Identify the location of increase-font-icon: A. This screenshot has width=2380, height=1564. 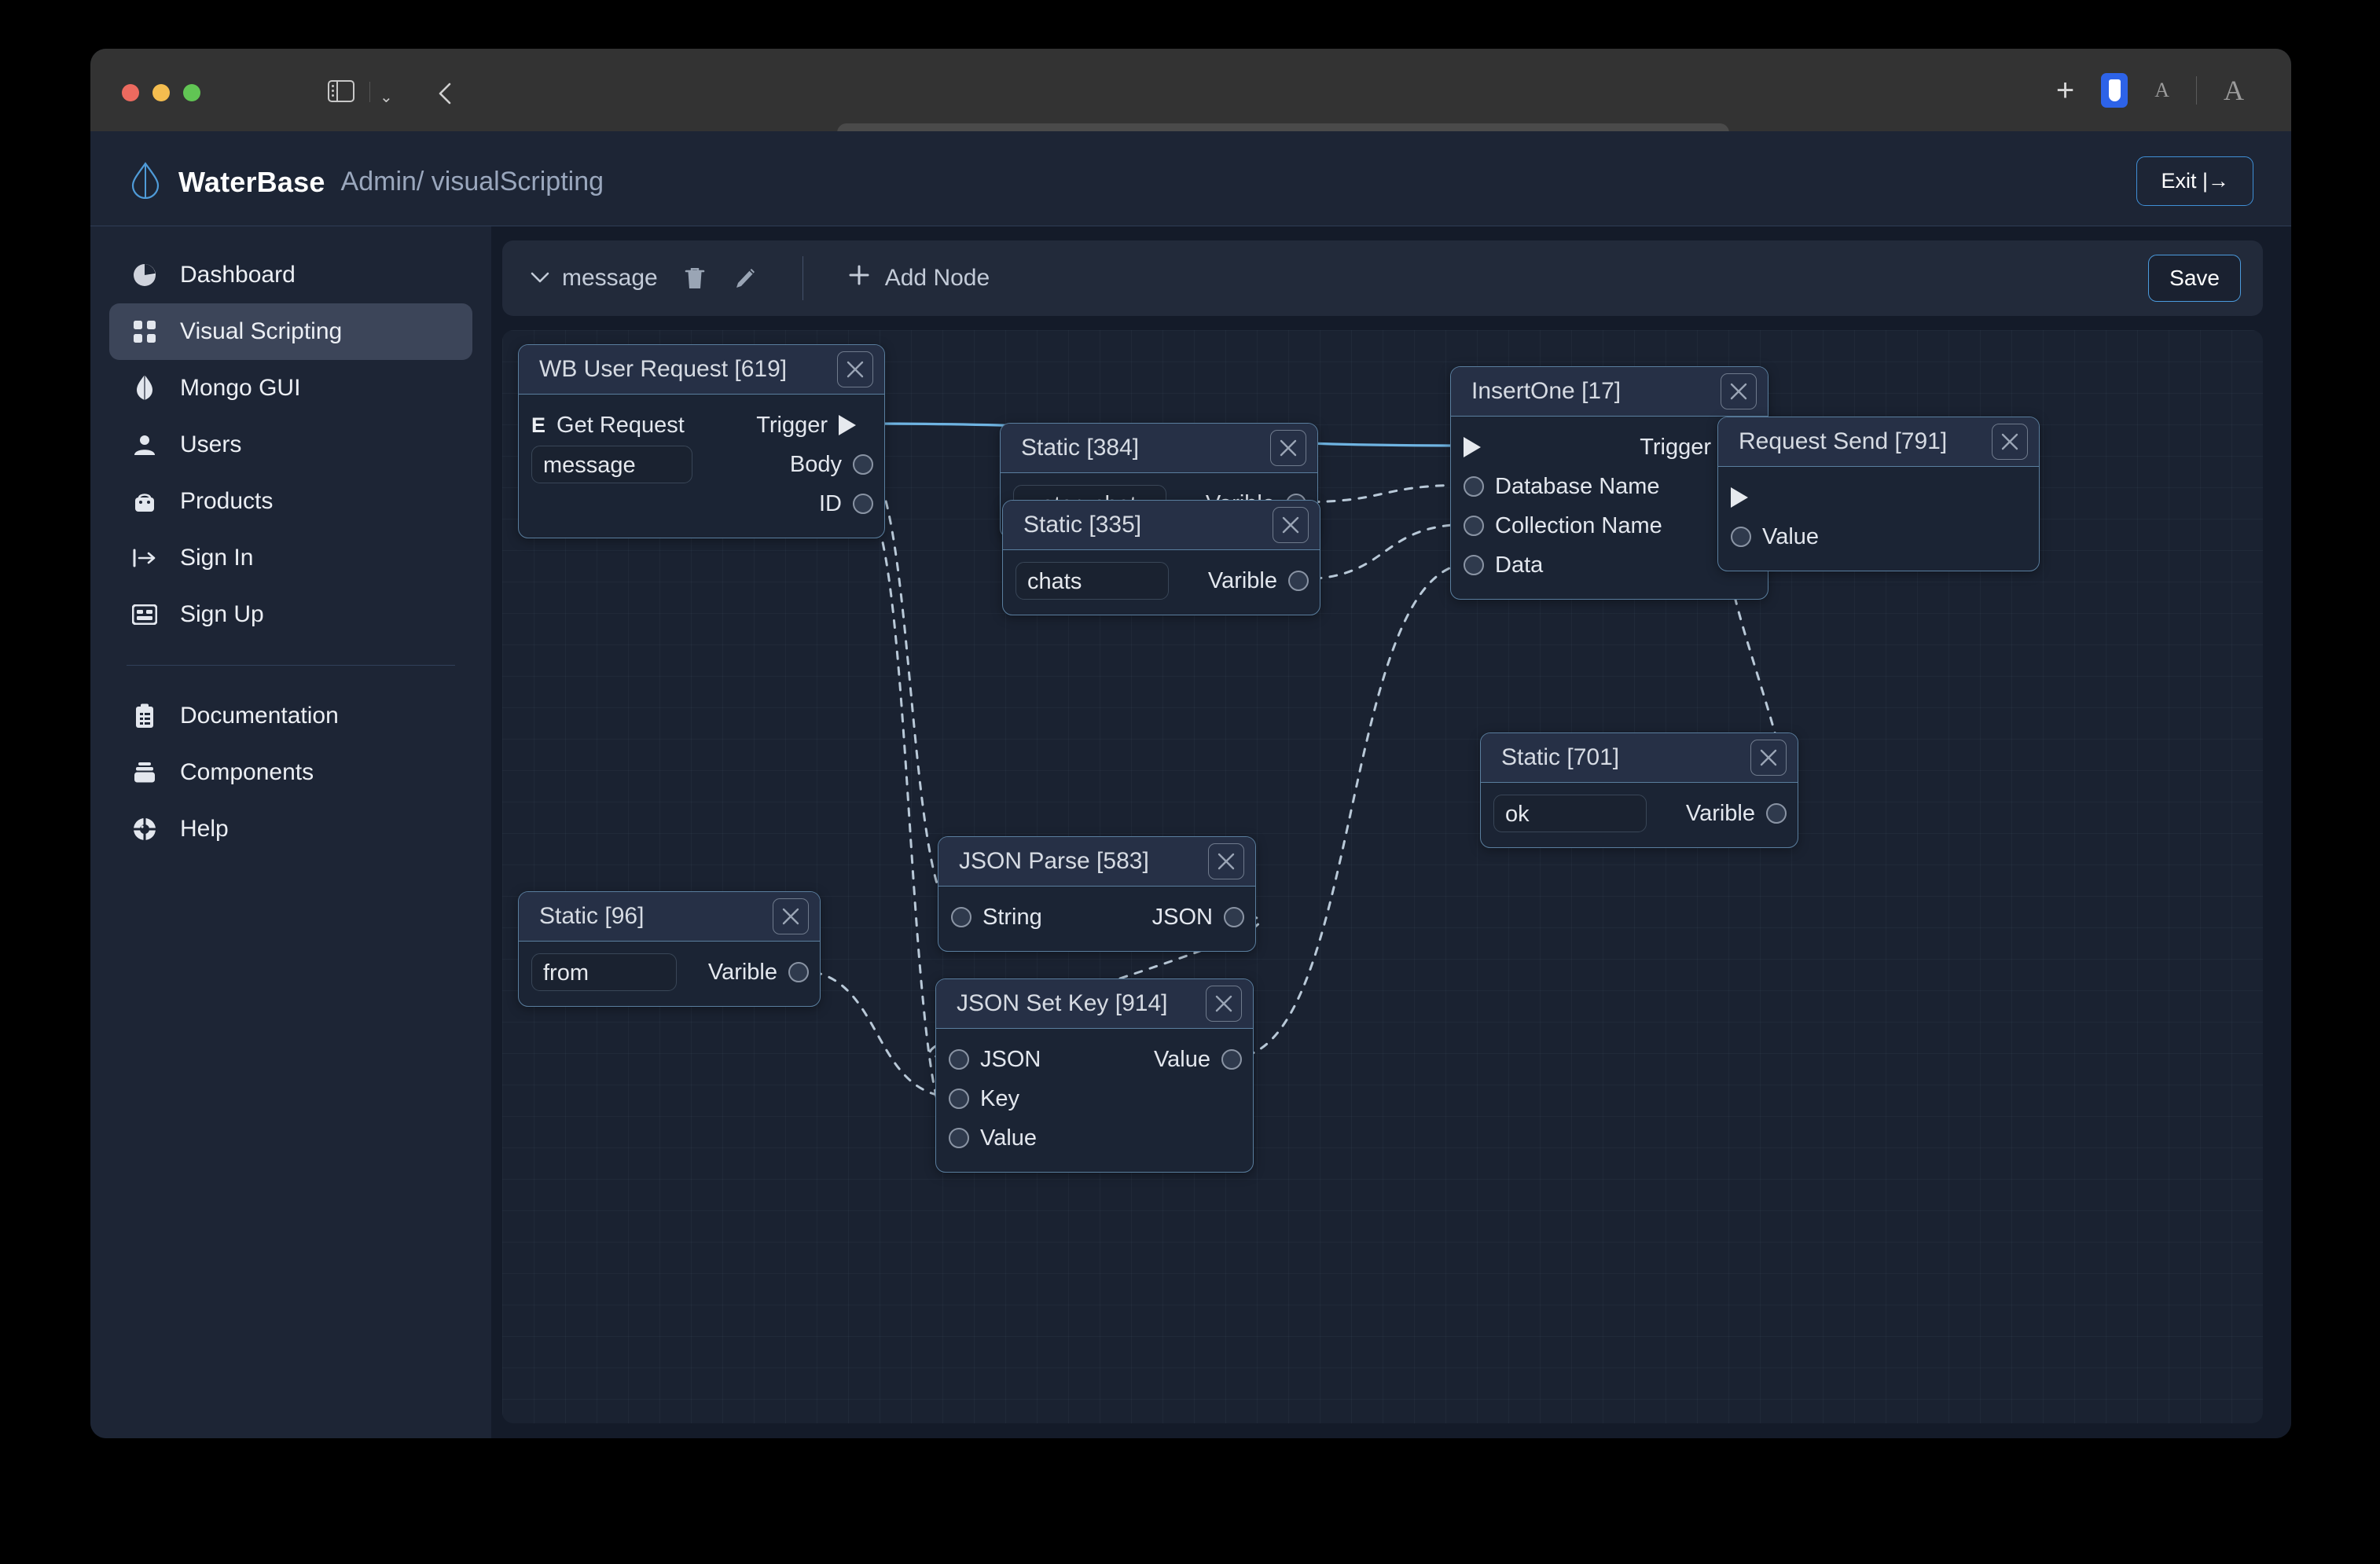
(2234, 90).